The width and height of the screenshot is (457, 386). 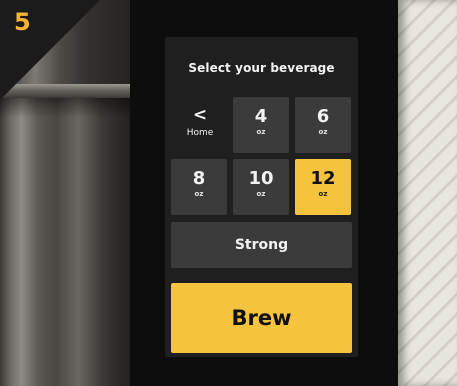 I want to click on step-number: 5, so click(x=22, y=22).